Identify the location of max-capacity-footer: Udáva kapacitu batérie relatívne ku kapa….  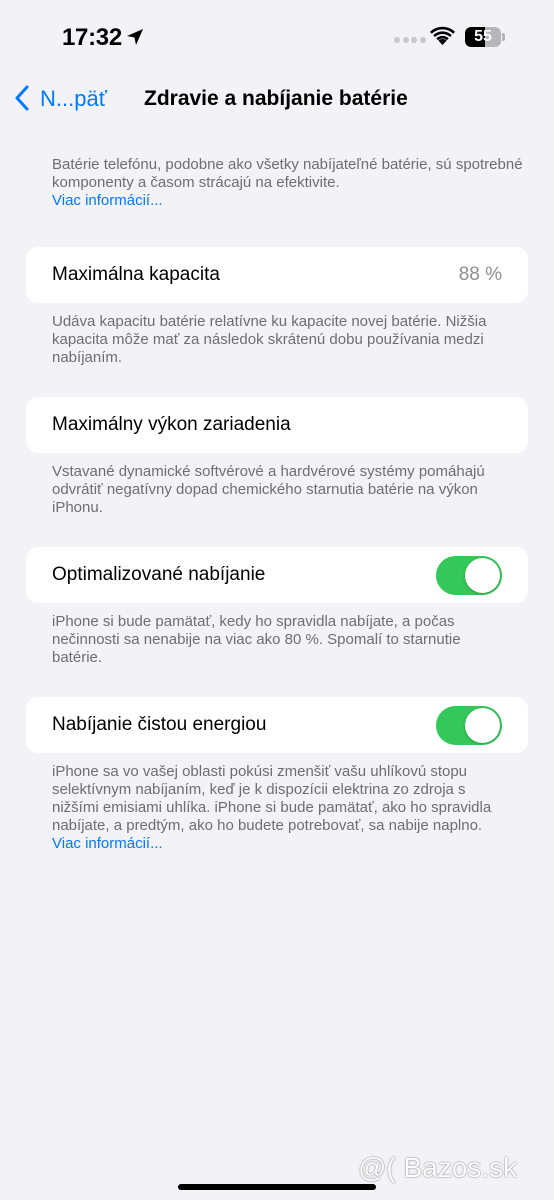
(269, 339).